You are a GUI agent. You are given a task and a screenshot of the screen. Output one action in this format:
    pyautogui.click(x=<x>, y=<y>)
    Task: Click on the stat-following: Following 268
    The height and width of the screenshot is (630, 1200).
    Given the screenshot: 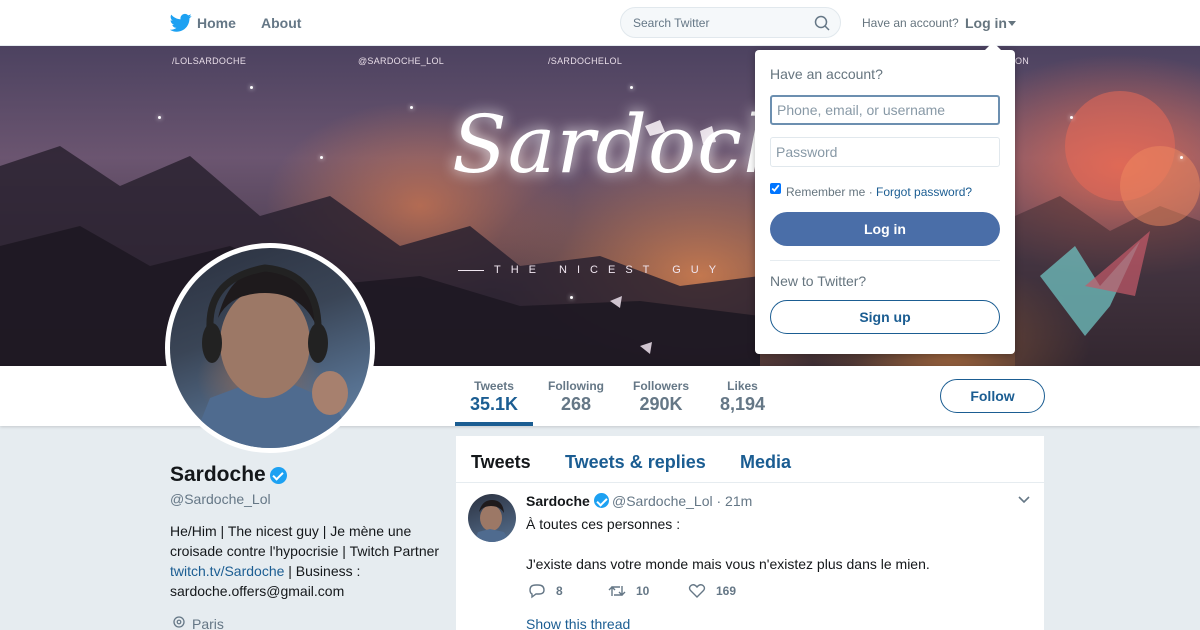 What is the action you would take?
    pyautogui.click(x=576, y=397)
    